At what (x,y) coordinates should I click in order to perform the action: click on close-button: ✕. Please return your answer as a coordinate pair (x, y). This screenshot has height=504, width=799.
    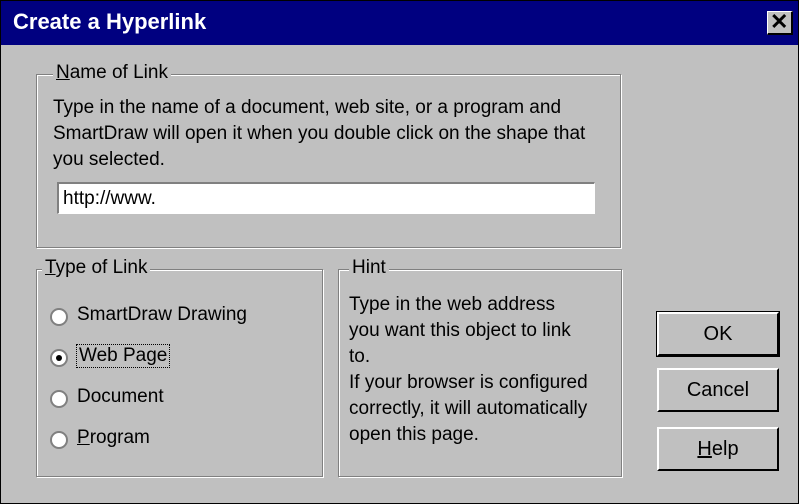
    Looking at the image, I should click on (780, 22).